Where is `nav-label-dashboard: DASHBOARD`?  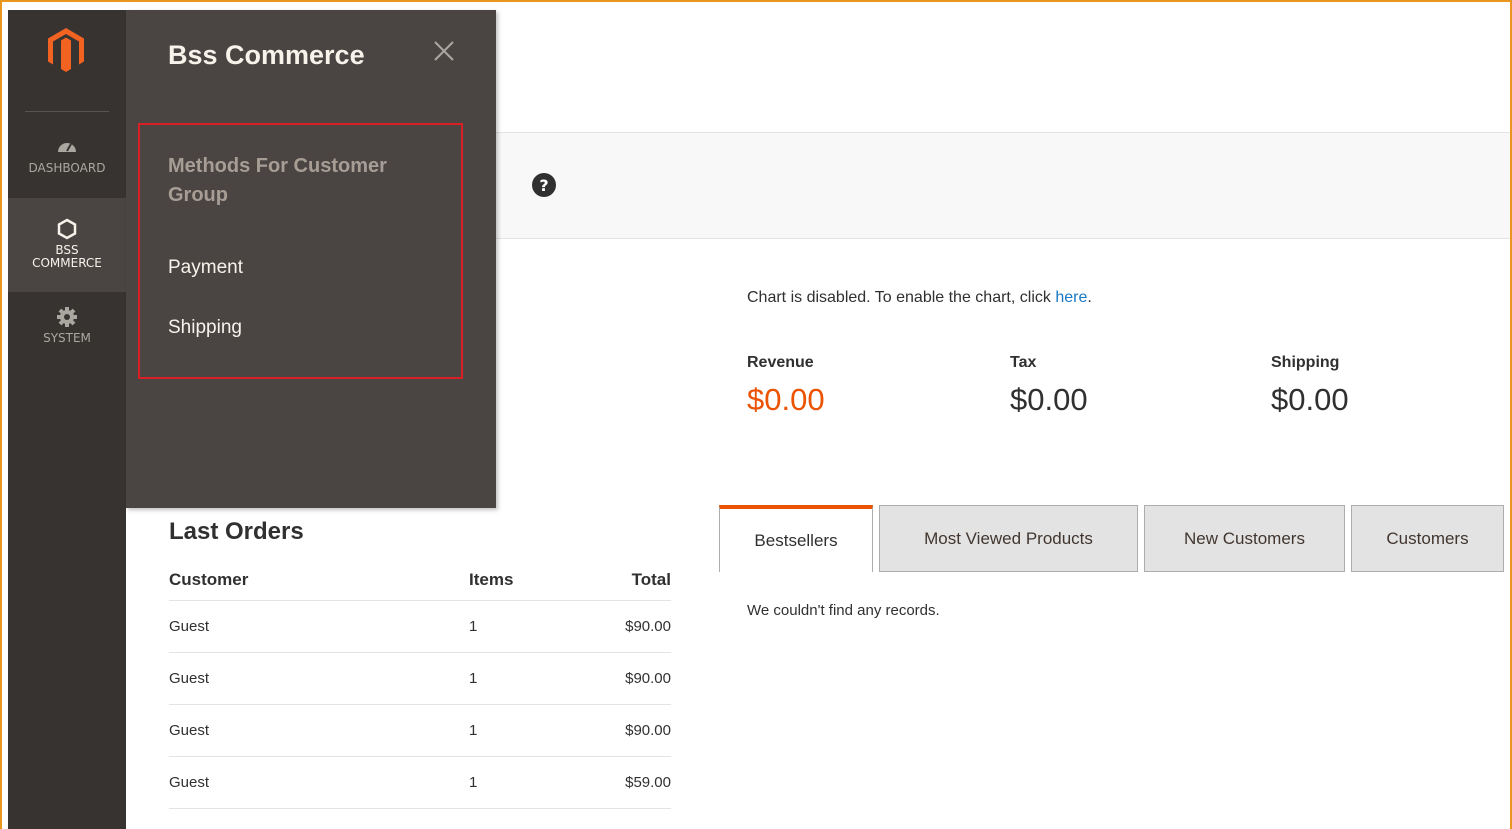
nav-label-dashboard: DASHBOARD is located at coordinates (67, 168).